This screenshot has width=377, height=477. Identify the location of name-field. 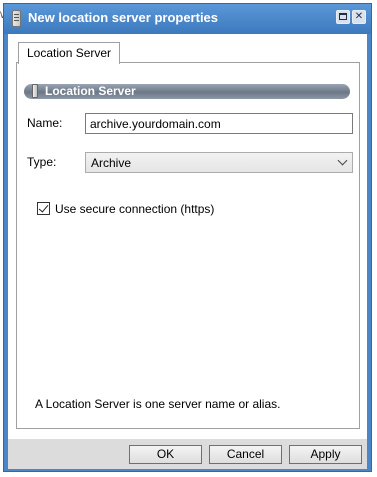
(219, 123).